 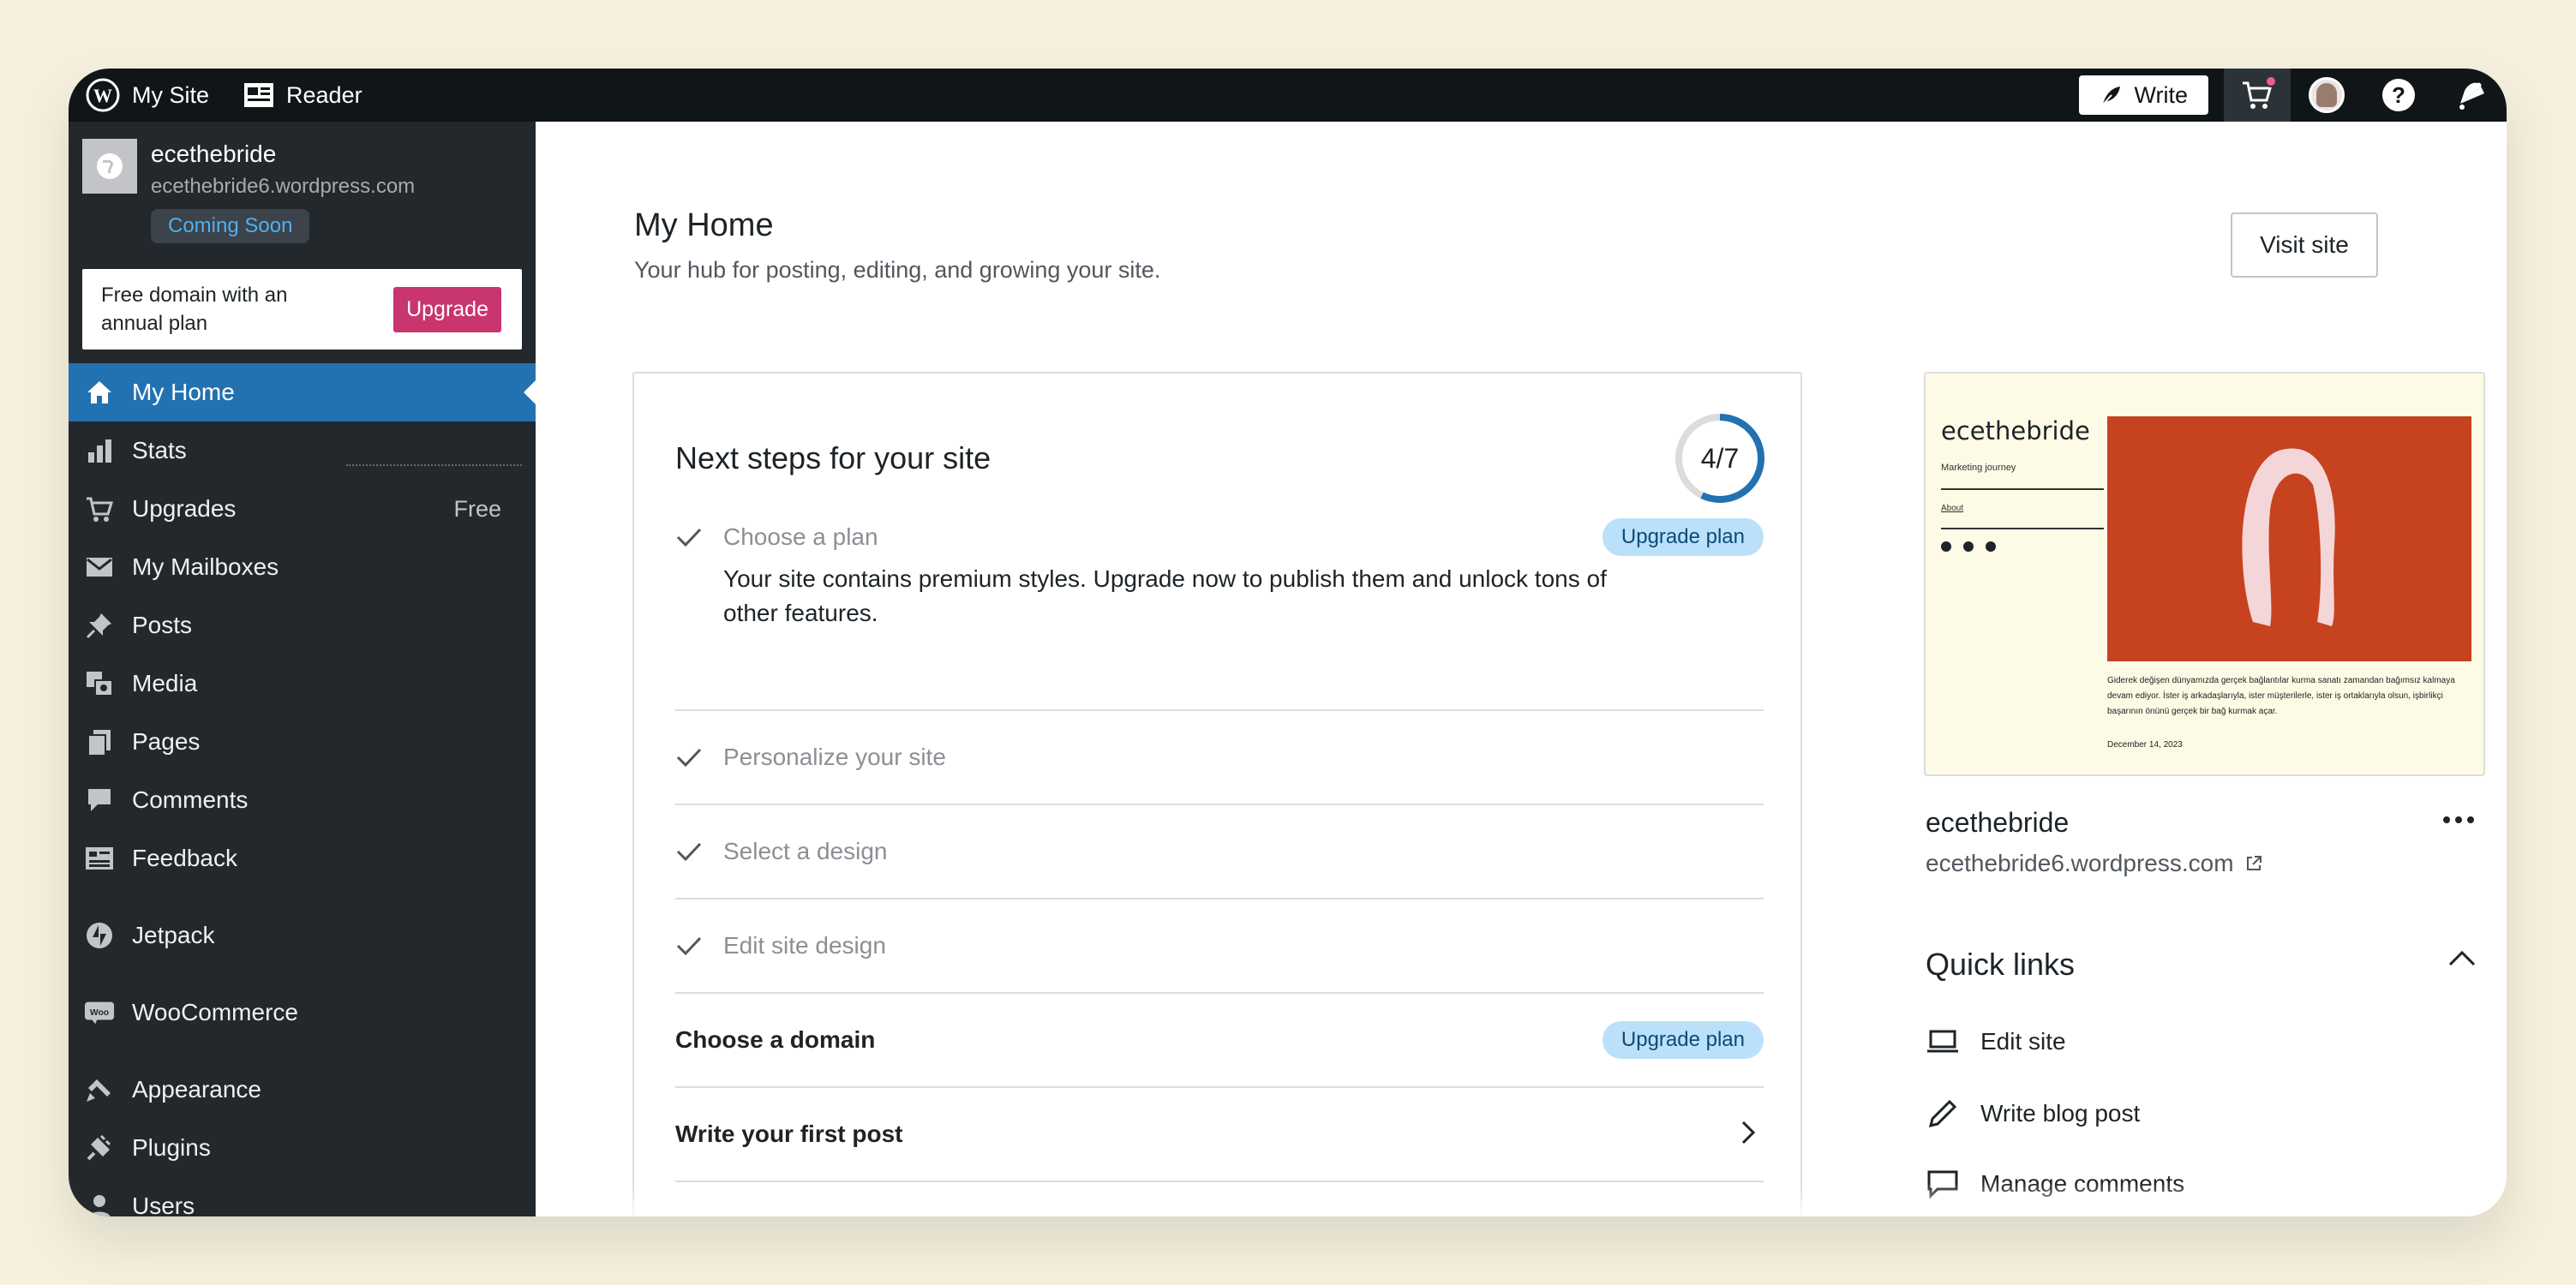 I want to click on sidebar-item-label: My Mailboxes, so click(x=205, y=566).